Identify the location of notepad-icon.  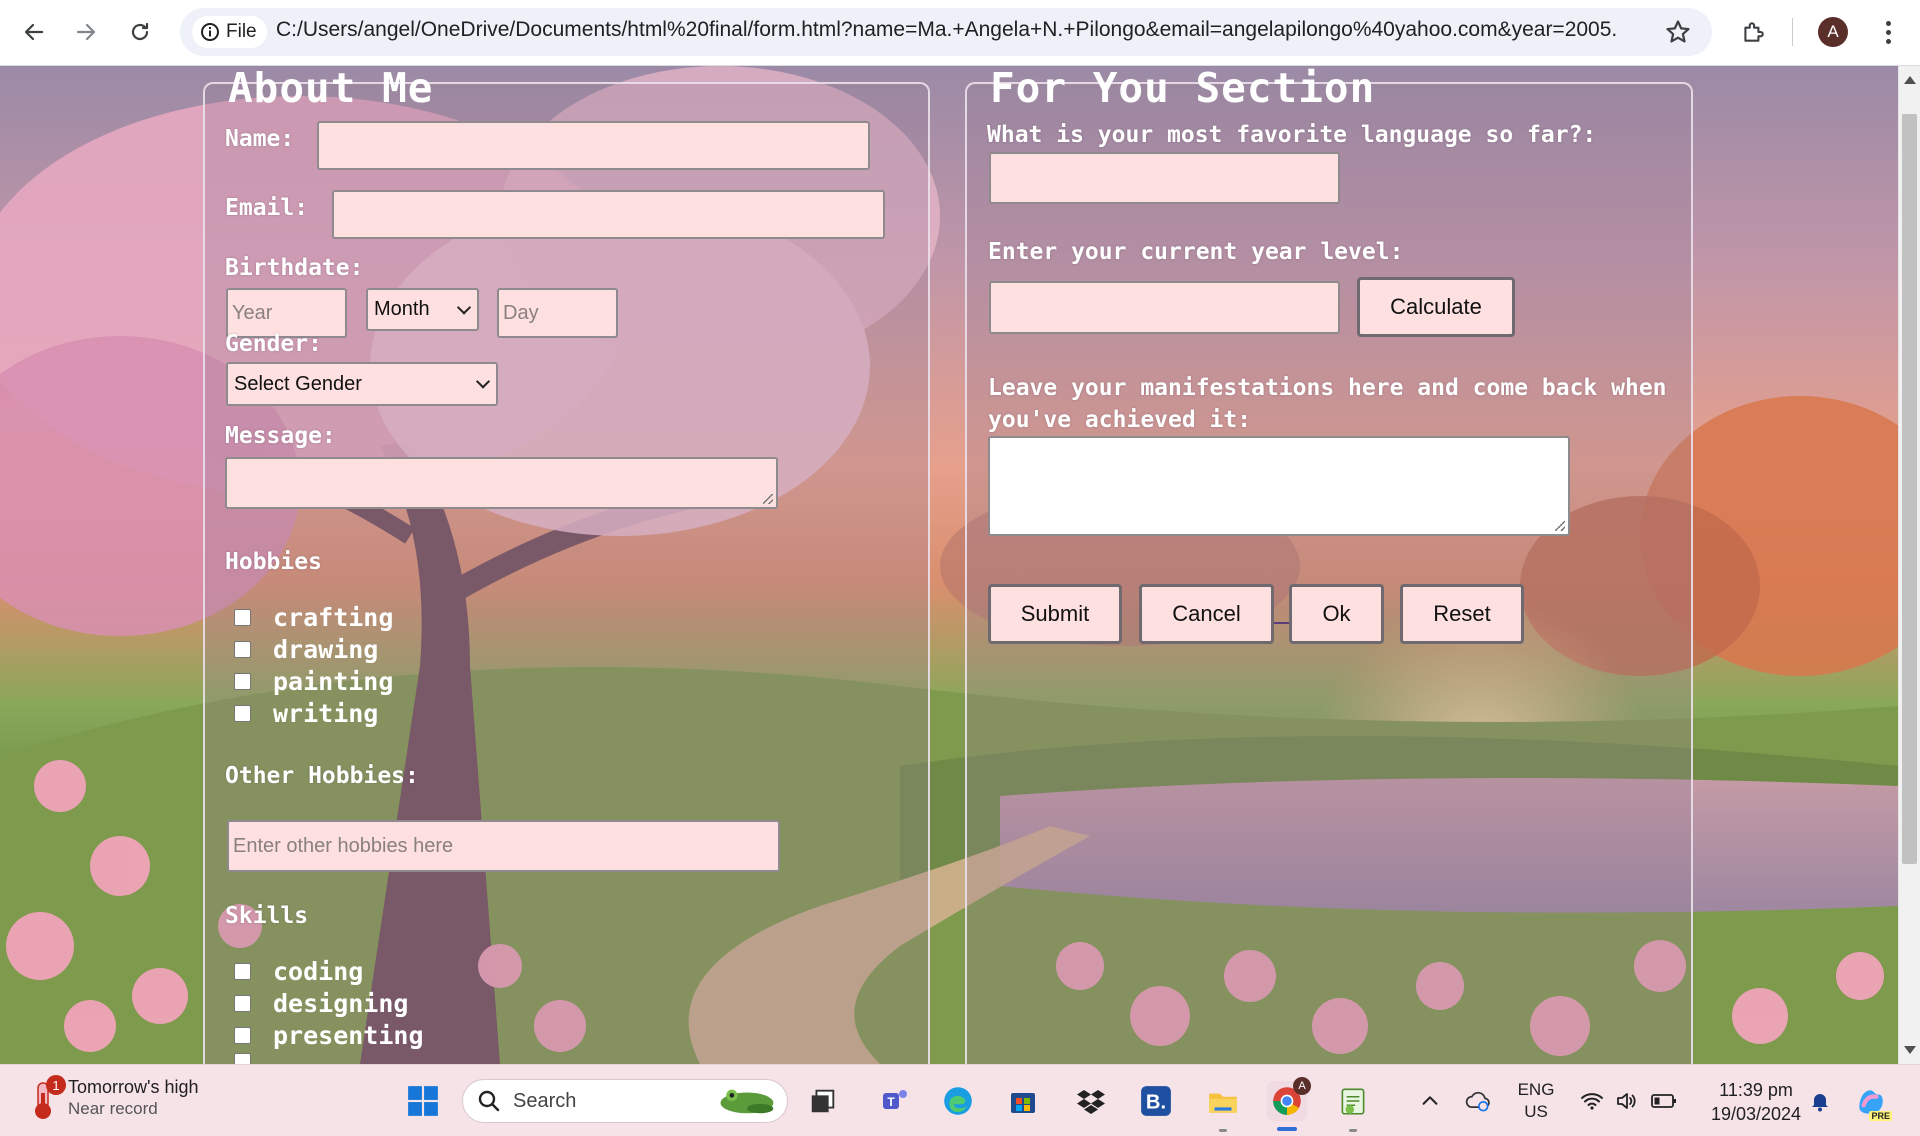
(1353, 1101).